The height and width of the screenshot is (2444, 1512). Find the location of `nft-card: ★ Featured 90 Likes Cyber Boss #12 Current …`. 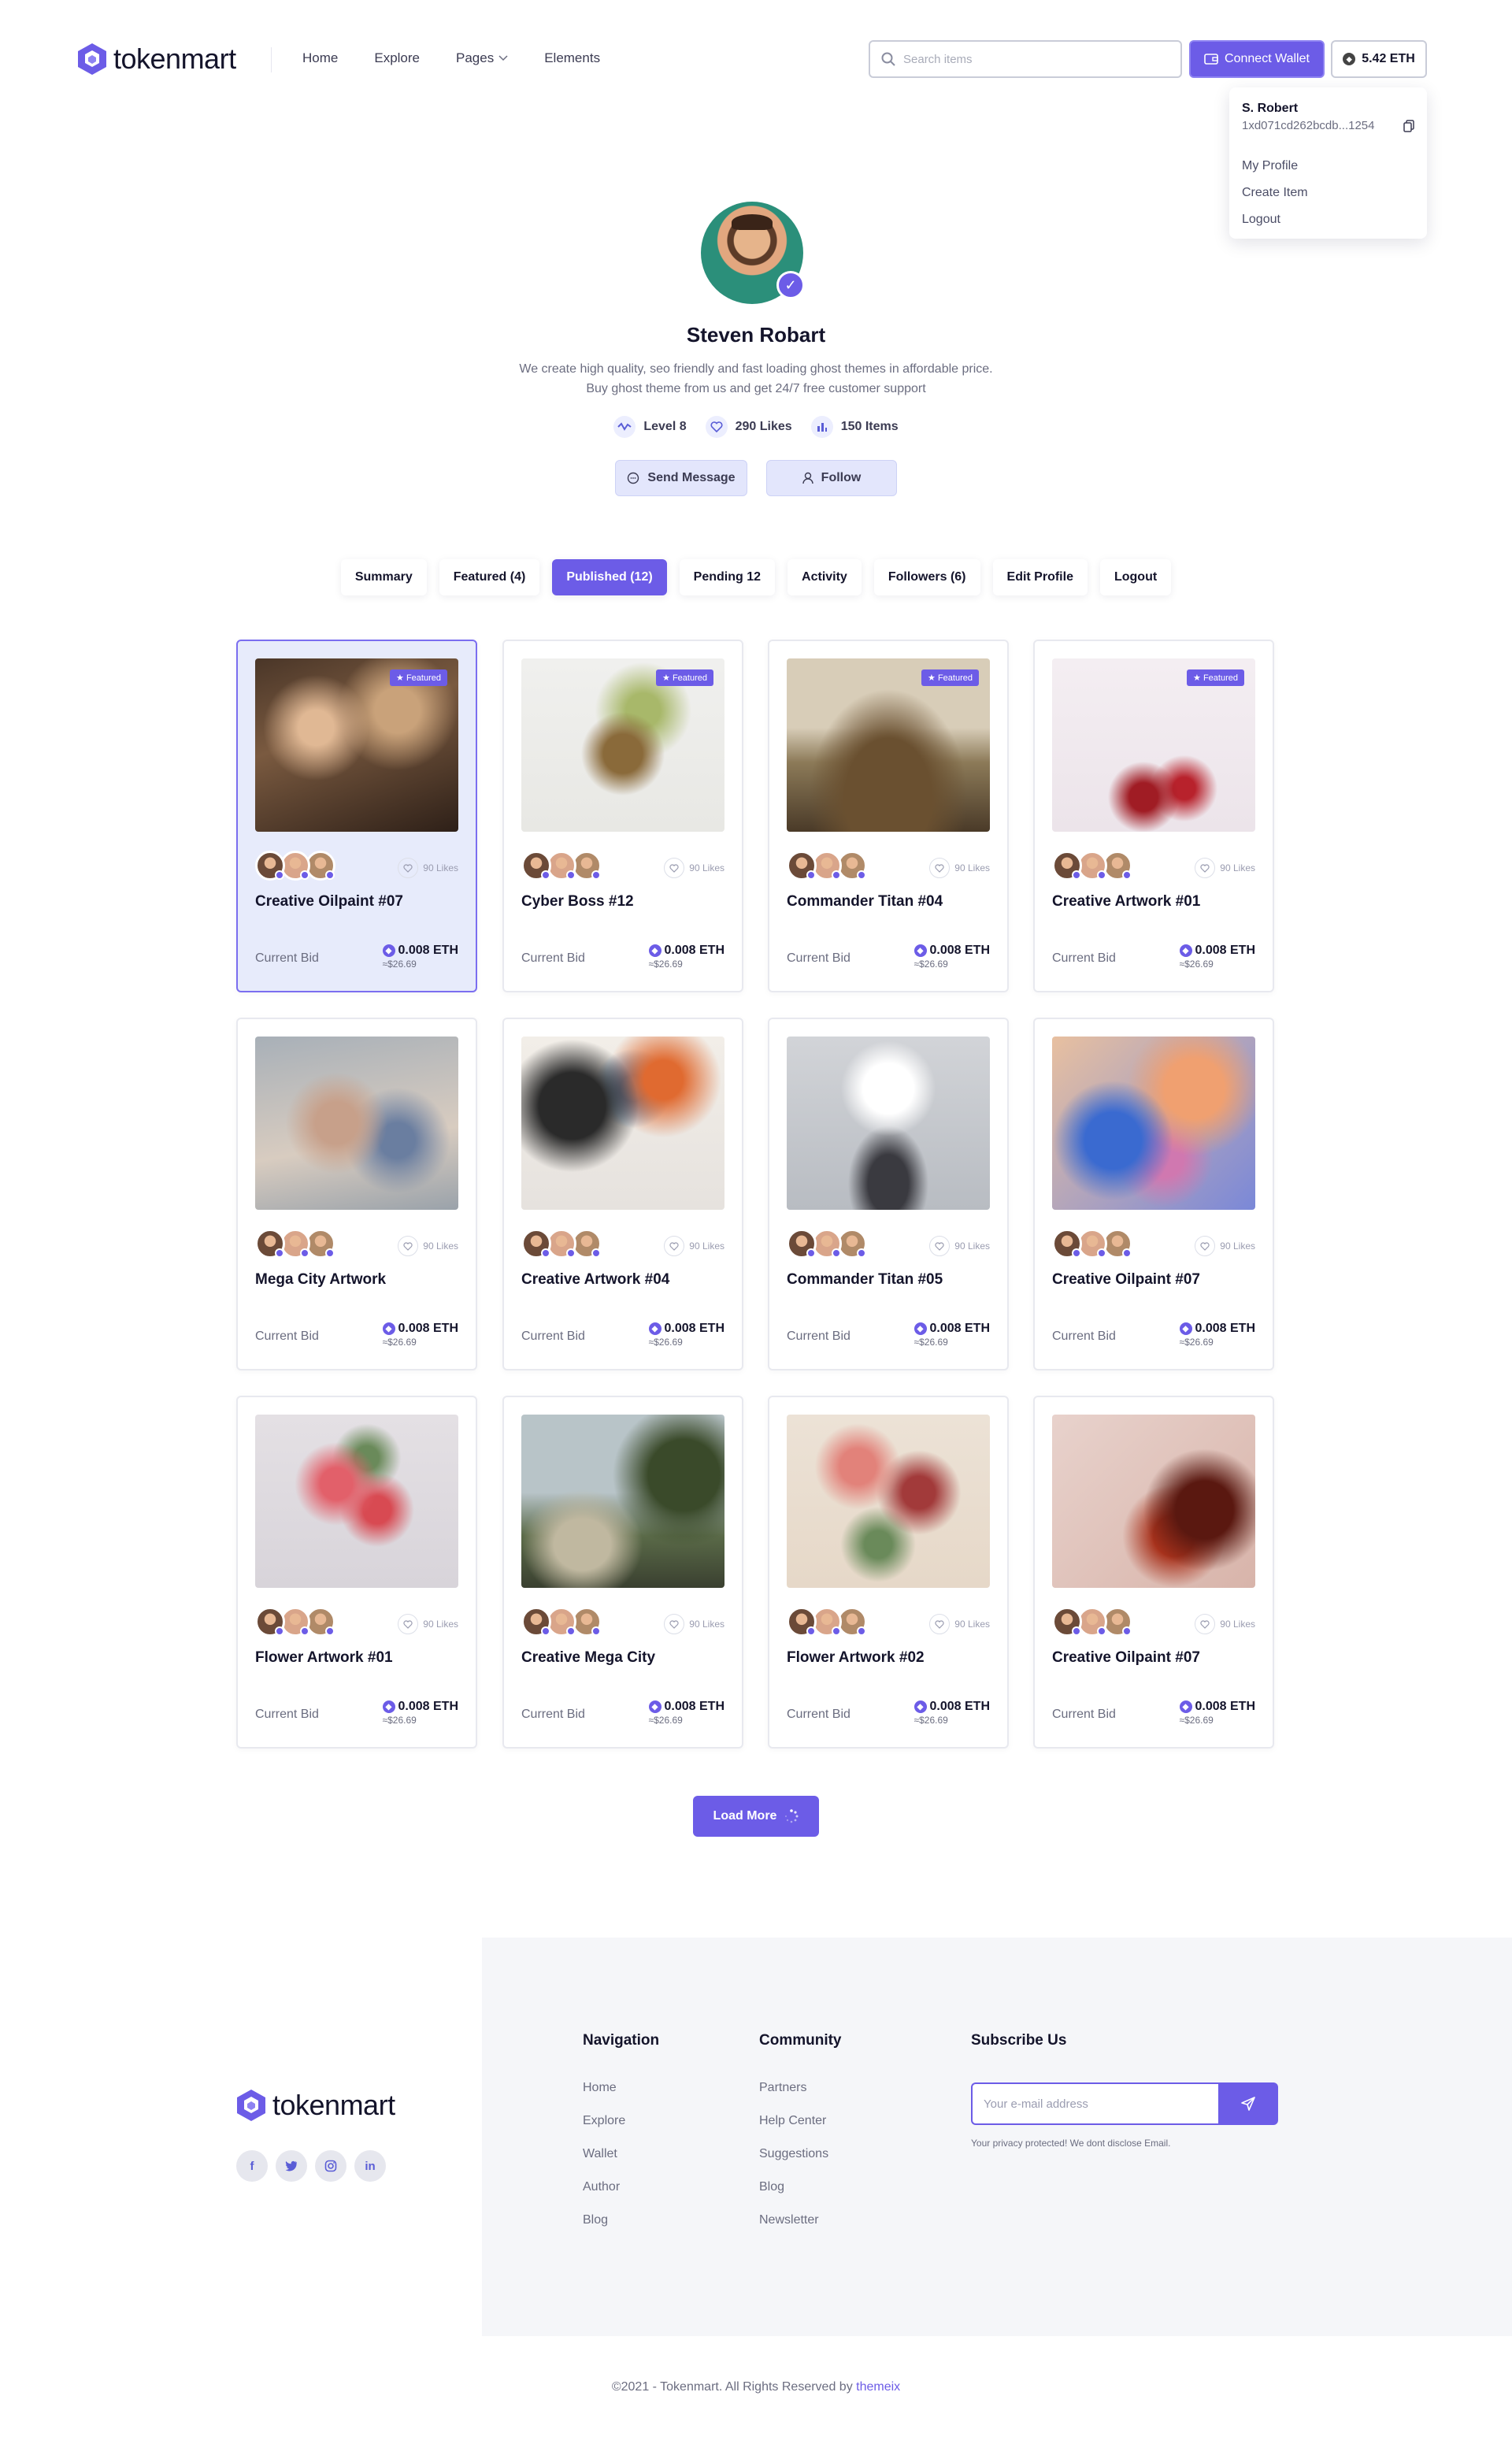

nft-card: ★ Featured 90 Likes Cyber Boss #12 Current … is located at coordinates (622, 816).